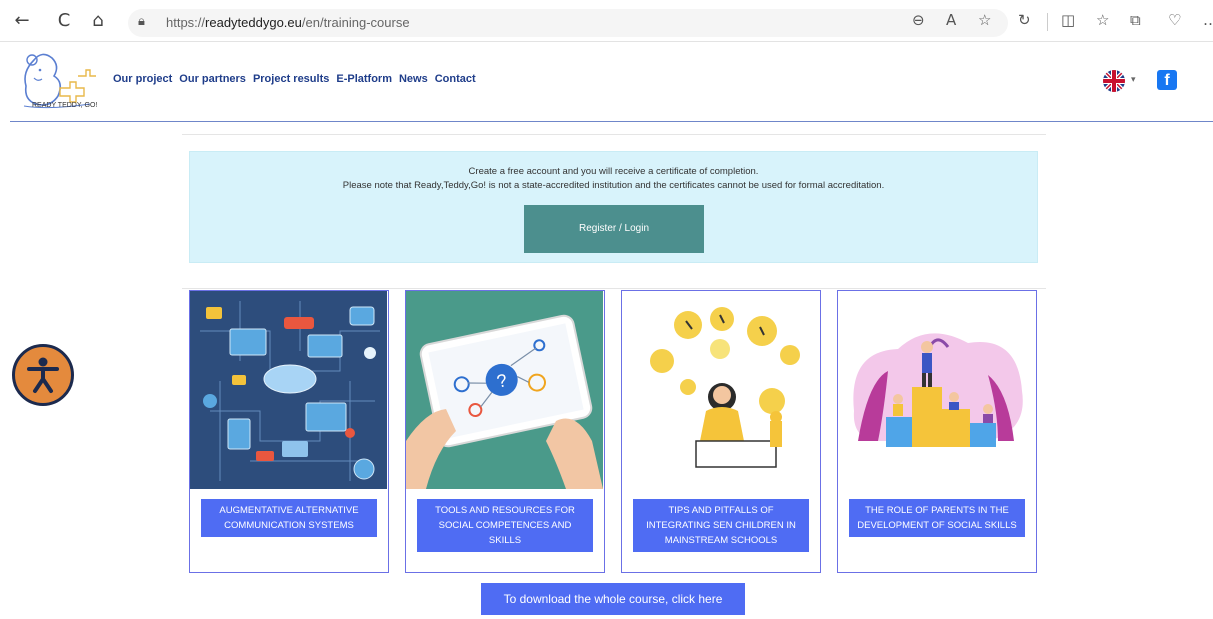 The height and width of the screenshot is (619, 1213). What do you see at coordinates (918, 20) in the screenshot?
I see `zoom-icon: ⊖` at bounding box center [918, 20].